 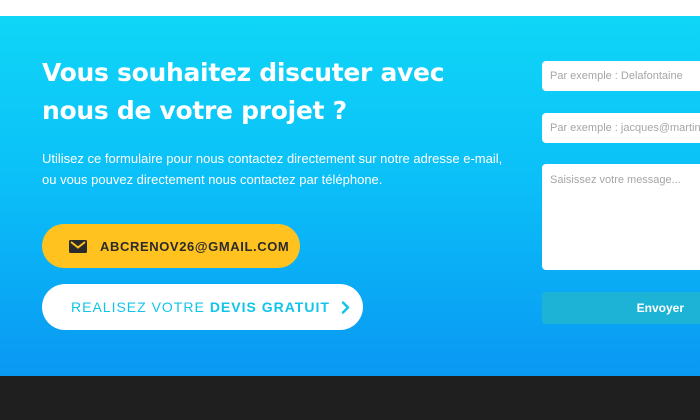 What do you see at coordinates (345, 307) in the screenshot?
I see `chevron-right-icon` at bounding box center [345, 307].